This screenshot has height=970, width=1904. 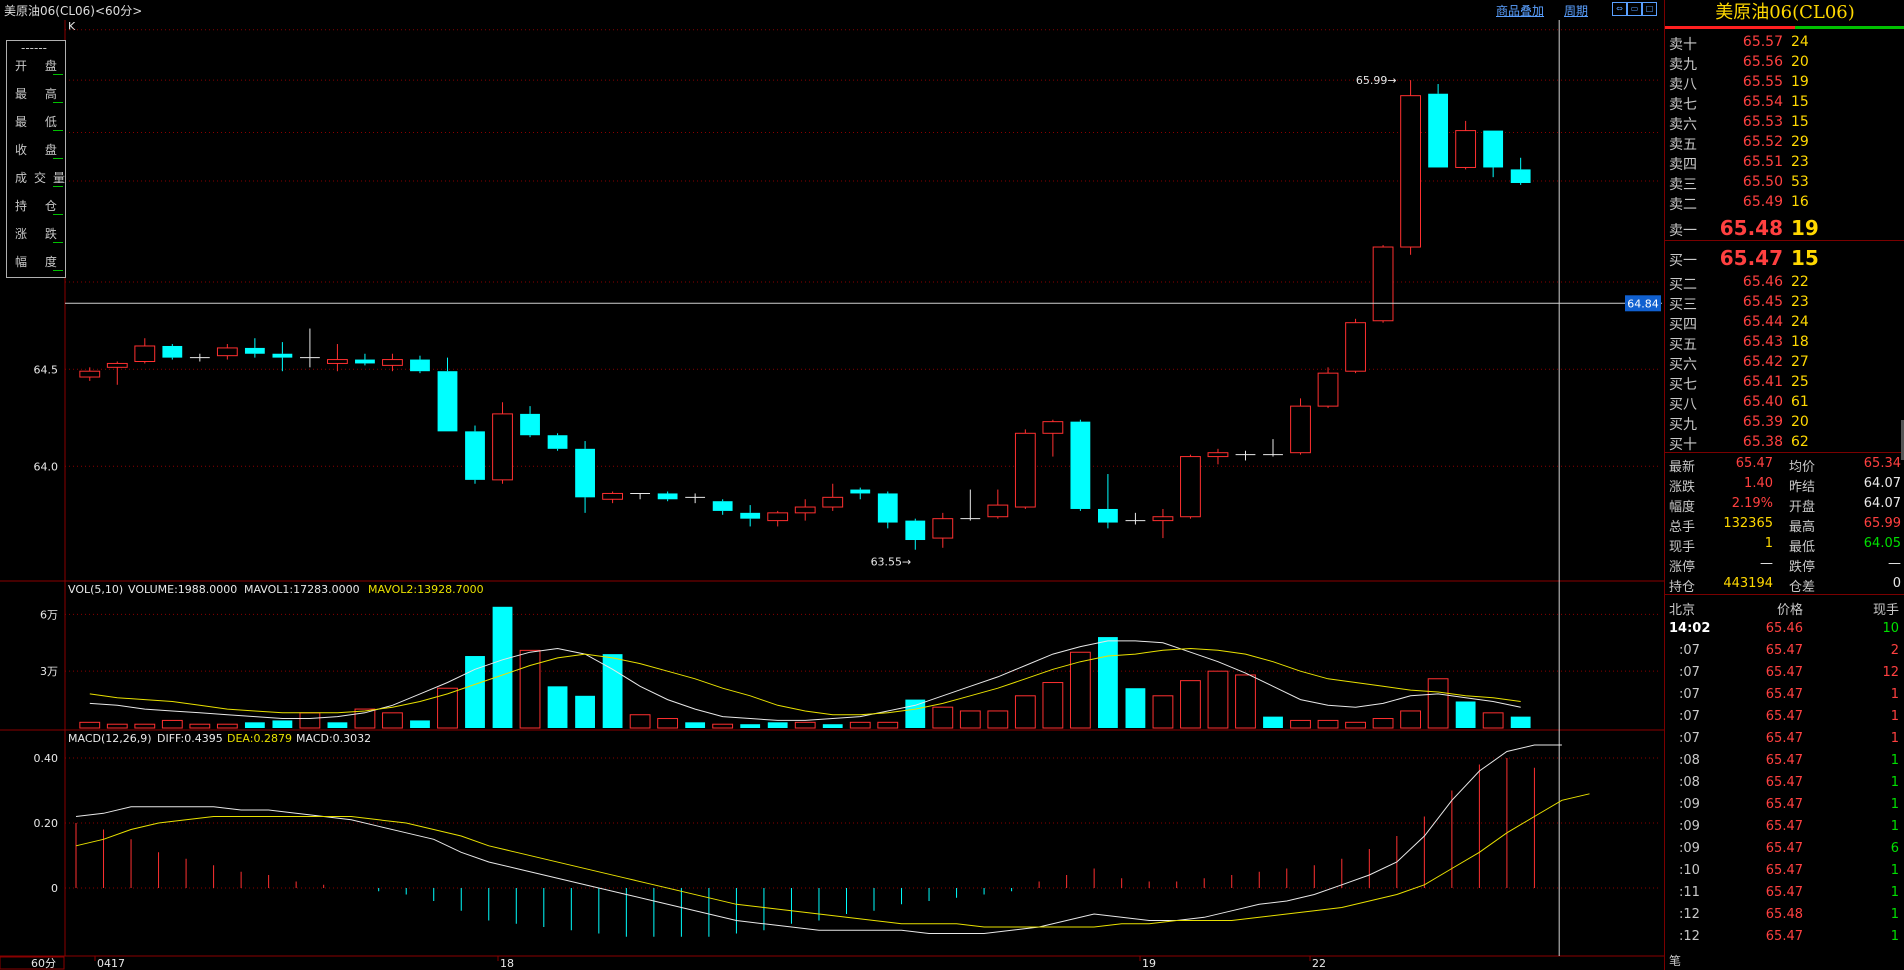 I want to click on buy-level: 买五 65.43 18, so click(x=1784, y=342).